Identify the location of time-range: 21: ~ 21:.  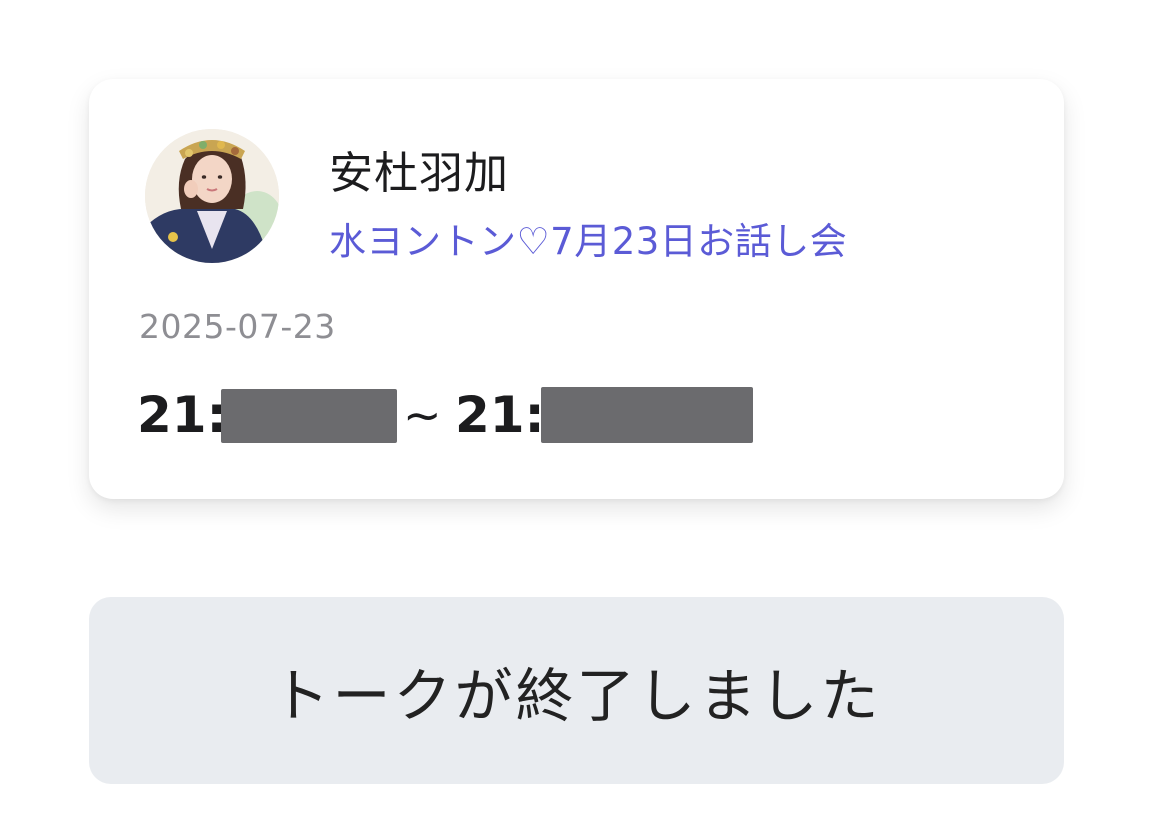
(587, 415).